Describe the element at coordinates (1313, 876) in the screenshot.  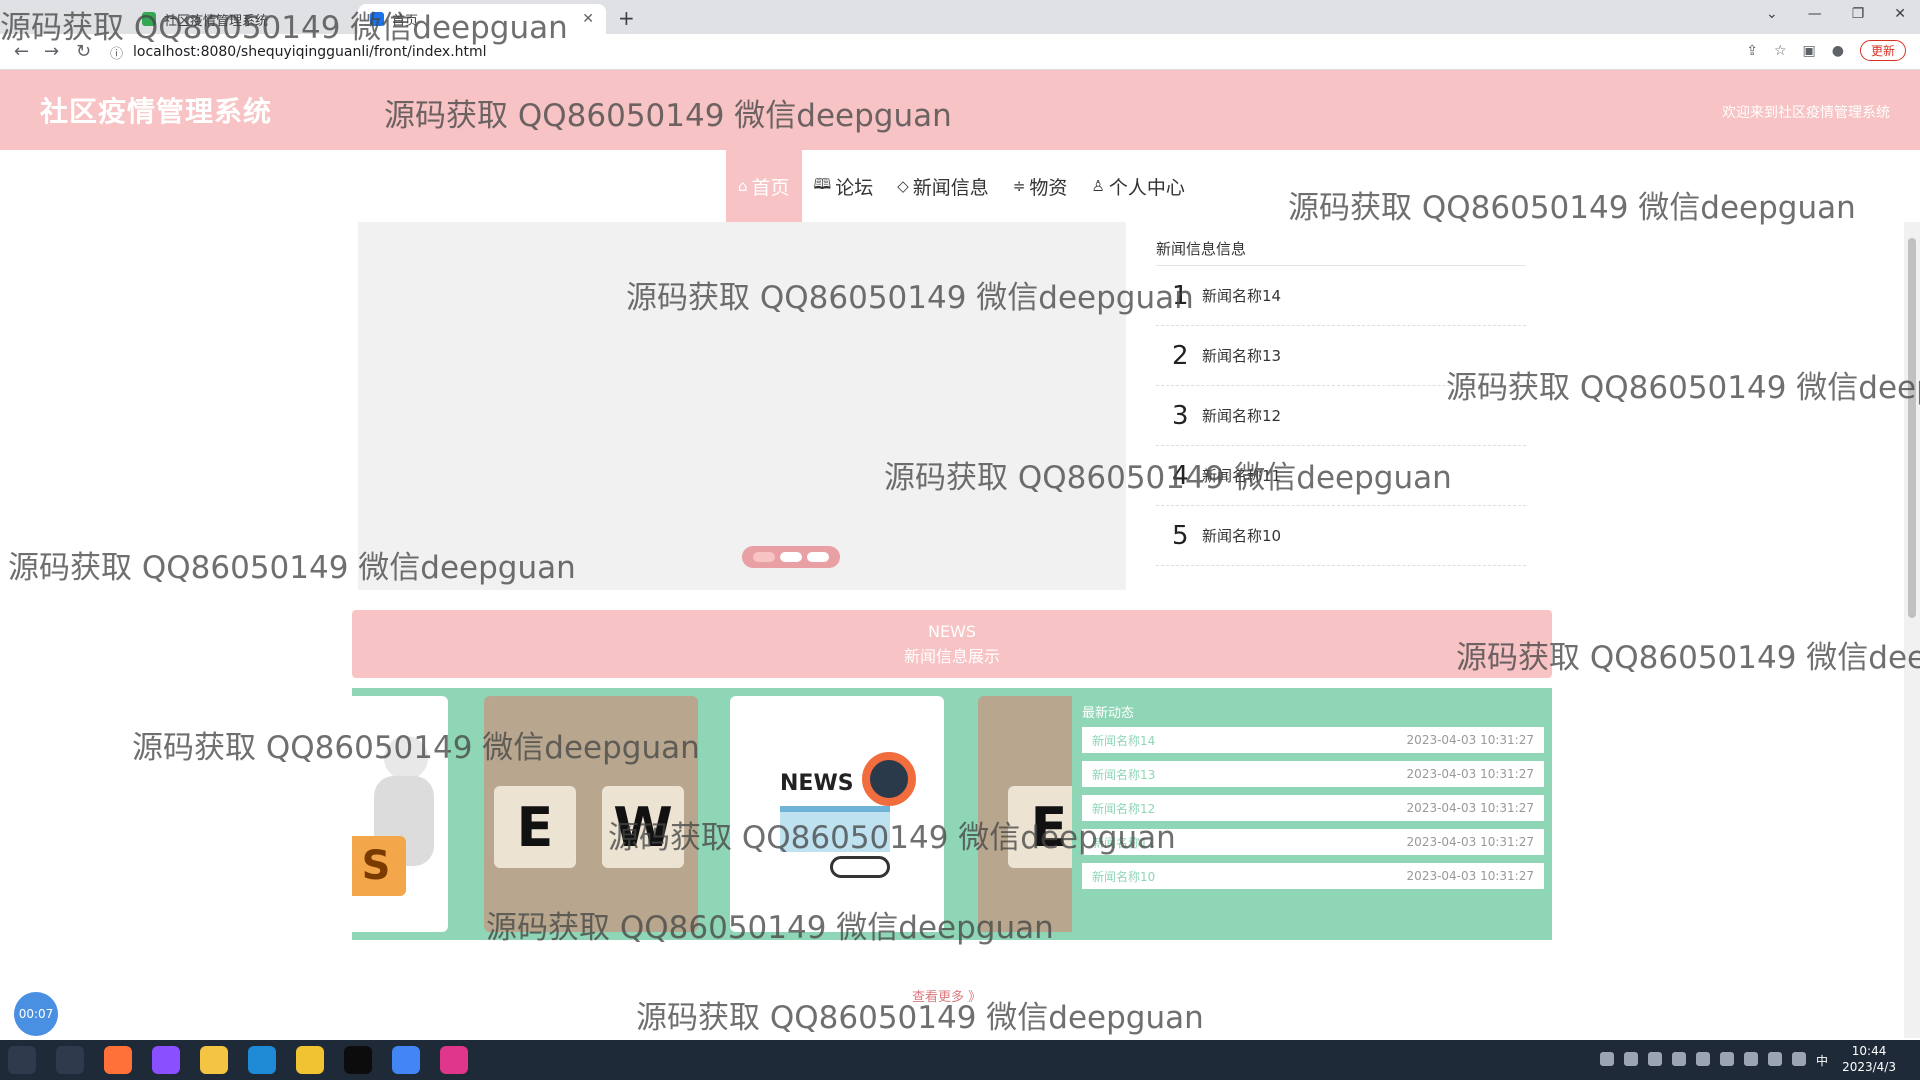
I see `latest-news-item: 新闻名称10 2023-04-03 10:31:27` at that location.